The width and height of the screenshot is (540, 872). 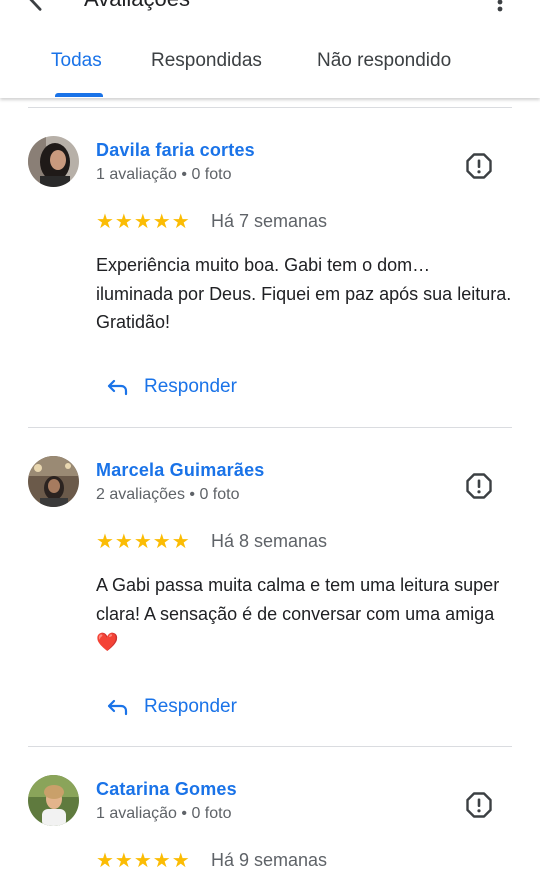 What do you see at coordinates (79, 95) in the screenshot?
I see `active-tab-indicator` at bounding box center [79, 95].